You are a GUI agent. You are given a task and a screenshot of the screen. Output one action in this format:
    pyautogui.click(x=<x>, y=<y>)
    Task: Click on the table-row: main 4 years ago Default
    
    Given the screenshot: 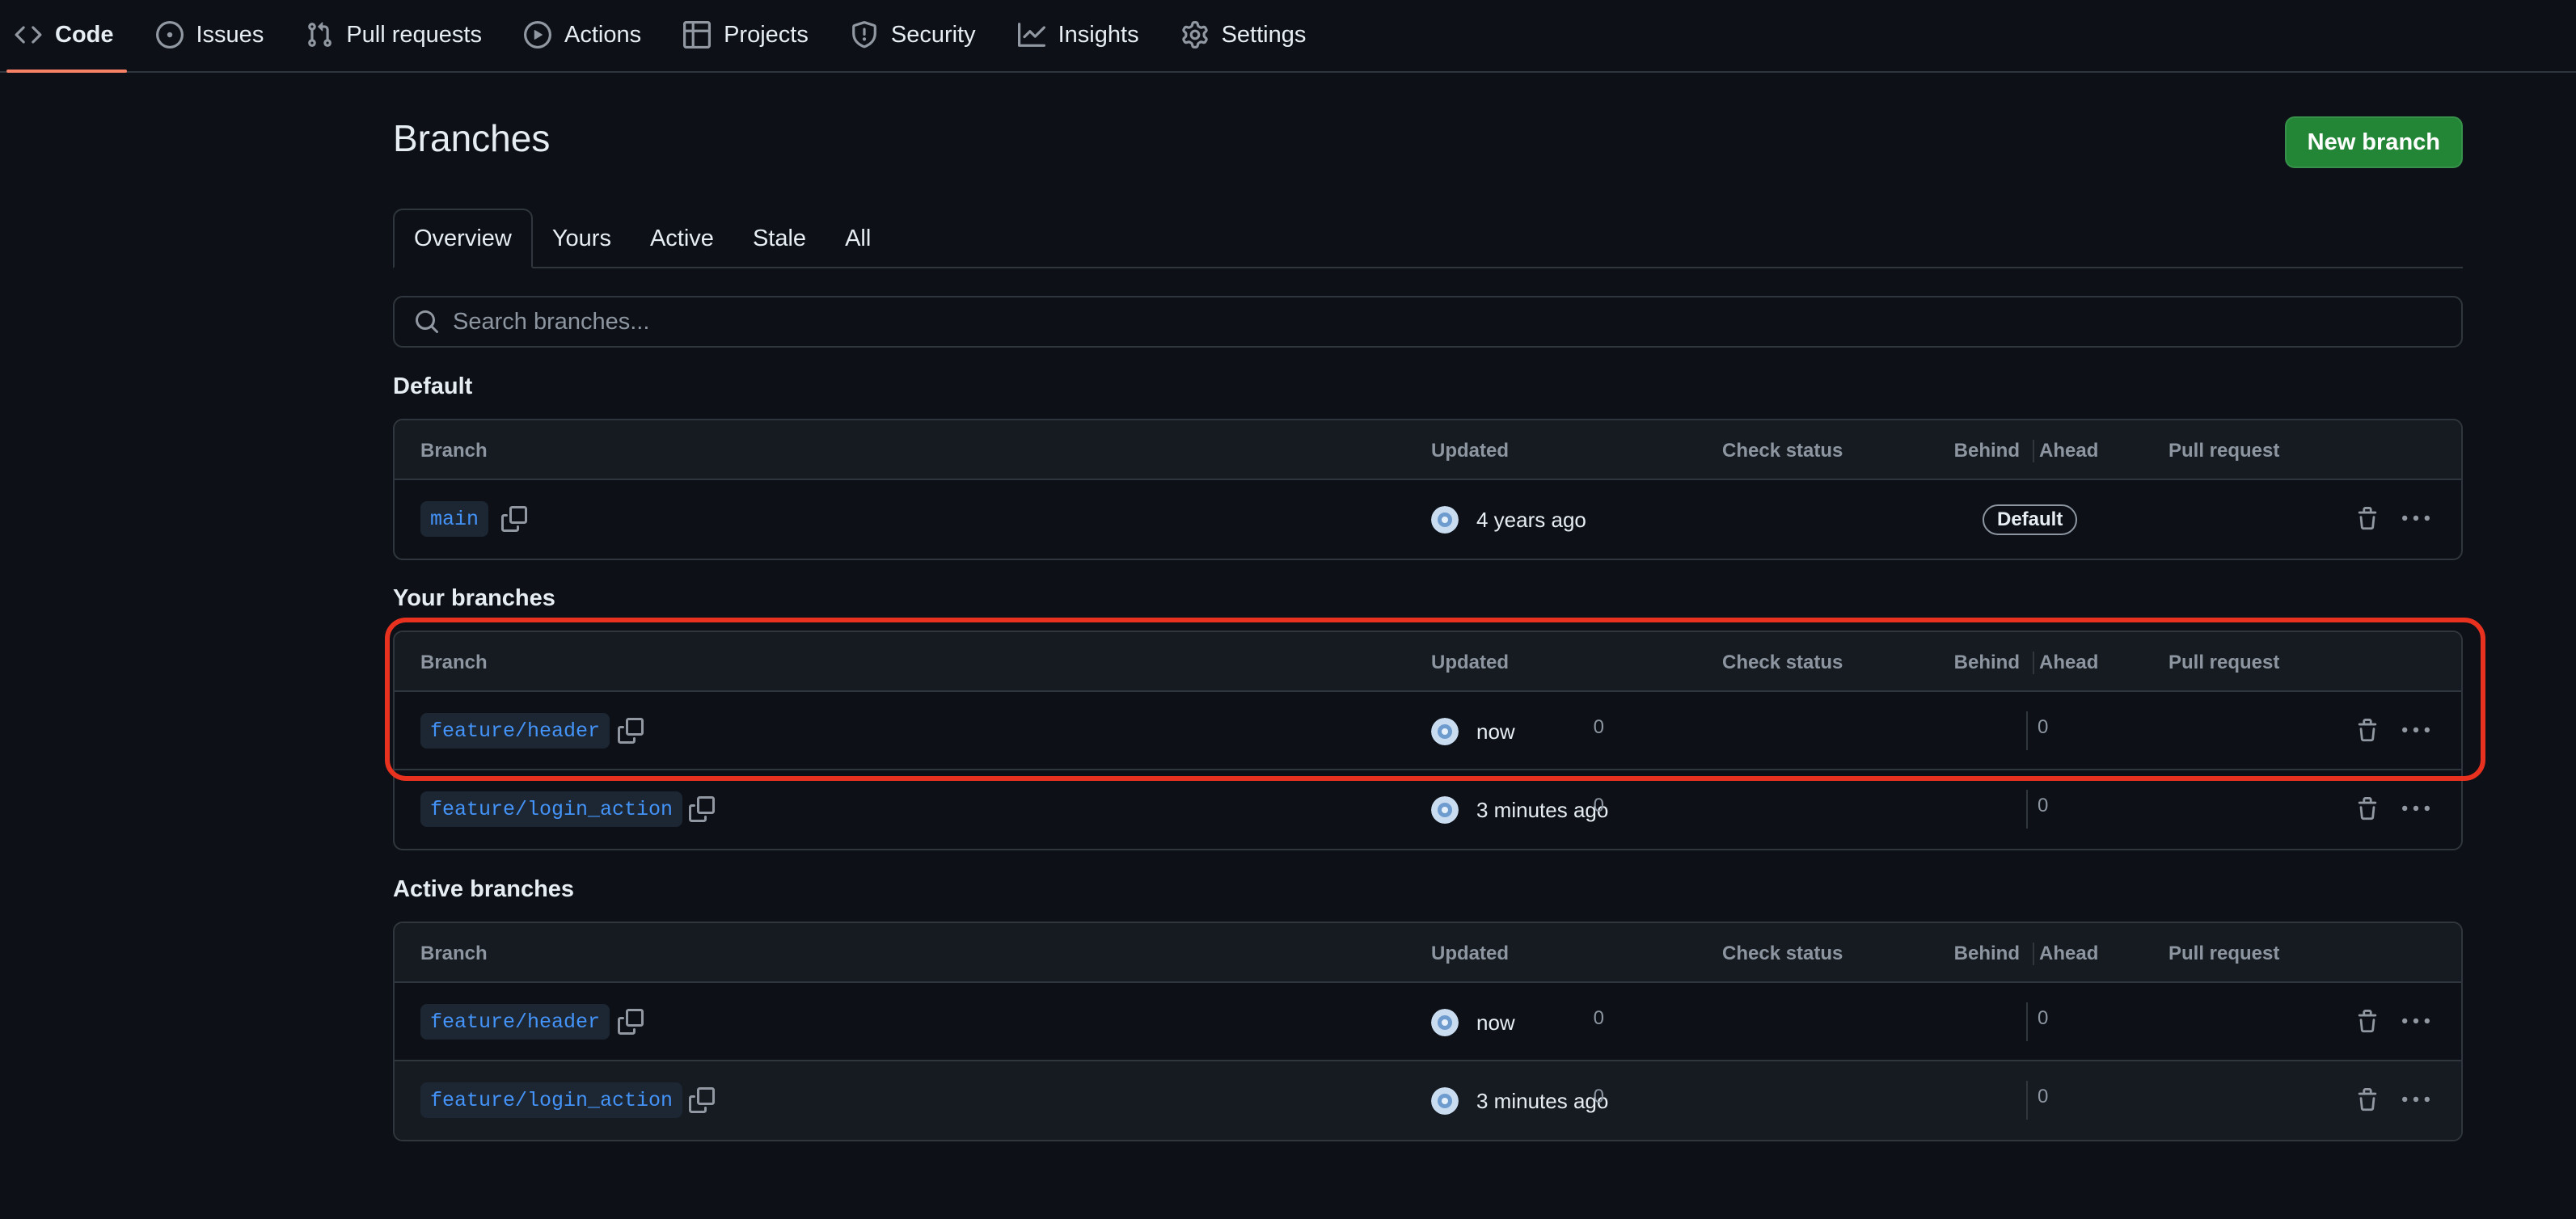 What is the action you would take?
    pyautogui.click(x=1428, y=519)
    